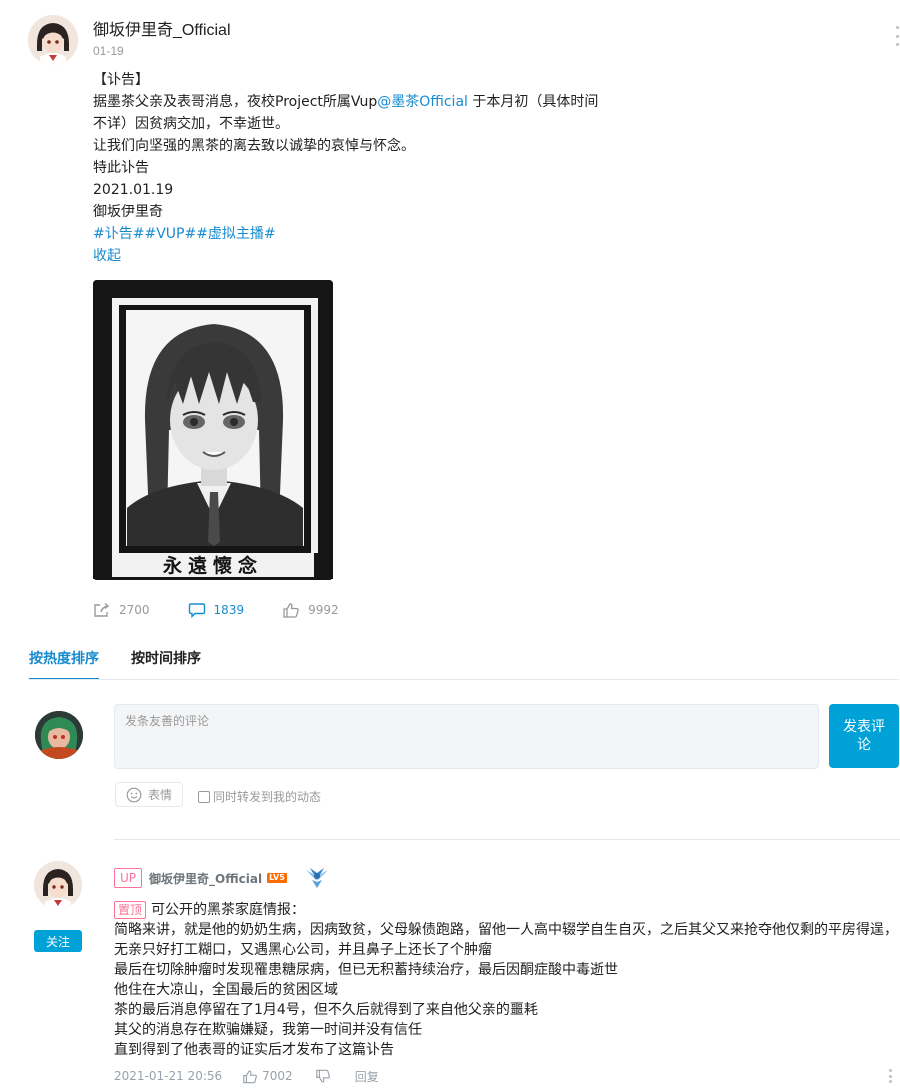 This screenshot has width=900, height=1092. What do you see at coordinates (121, 80) in the screenshot?
I see `post-line: 【讣告】` at bounding box center [121, 80].